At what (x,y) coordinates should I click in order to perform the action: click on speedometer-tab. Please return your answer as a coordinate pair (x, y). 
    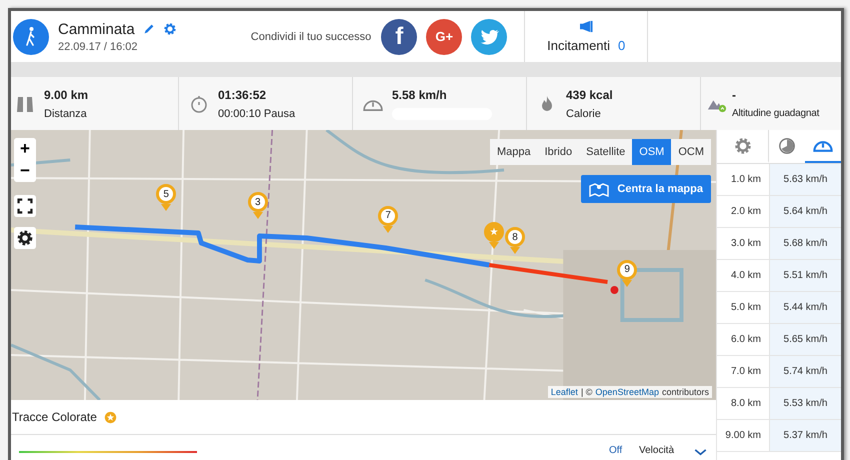
    Looking at the image, I should click on (823, 146).